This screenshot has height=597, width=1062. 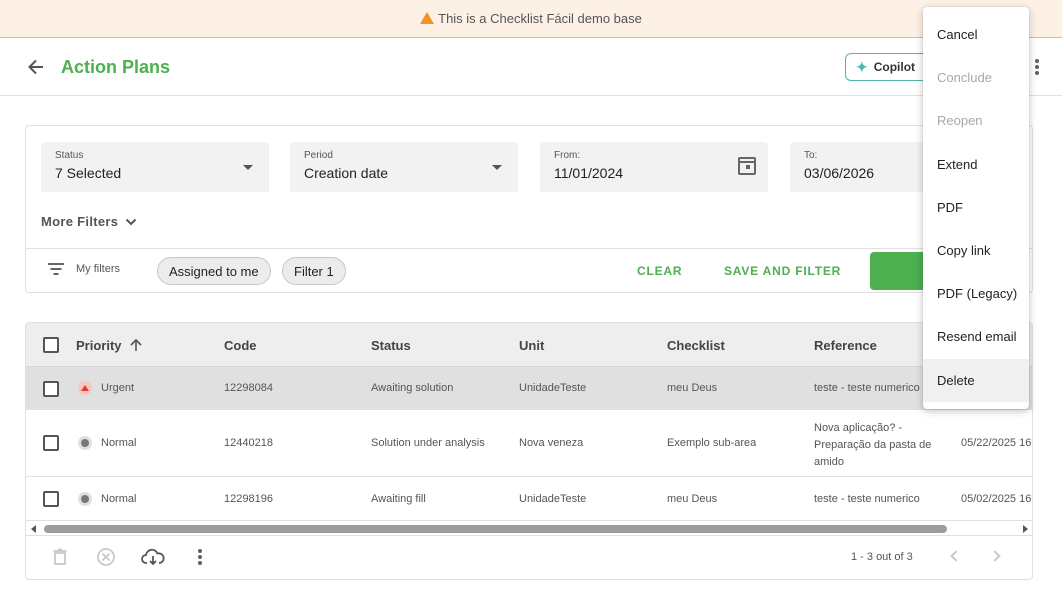 What do you see at coordinates (155, 167) in the screenshot?
I see `status-select: Status 7 Selected` at bounding box center [155, 167].